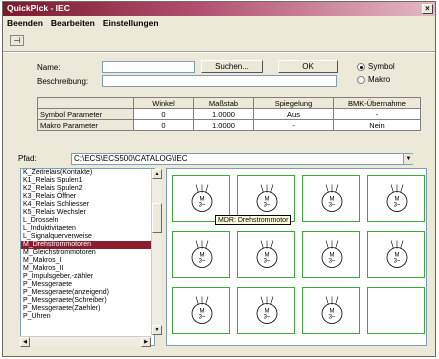 The height and width of the screenshot is (359, 439). Describe the element at coordinates (17, 40) in the screenshot. I see `pin-icon: ⊣` at that location.